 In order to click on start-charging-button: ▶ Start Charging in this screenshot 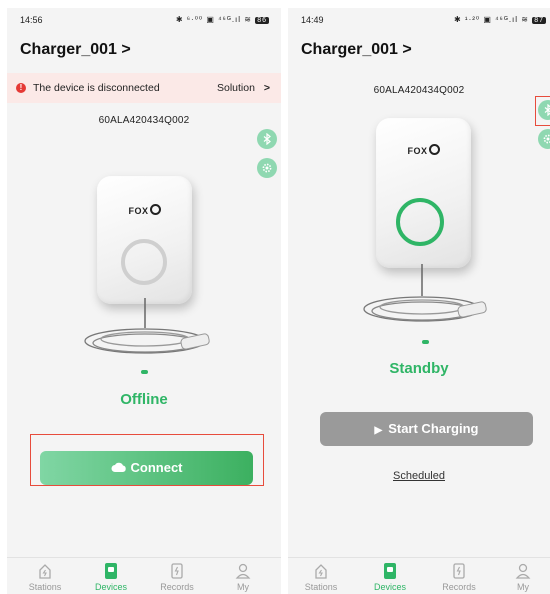, I will do `click(426, 429)`.